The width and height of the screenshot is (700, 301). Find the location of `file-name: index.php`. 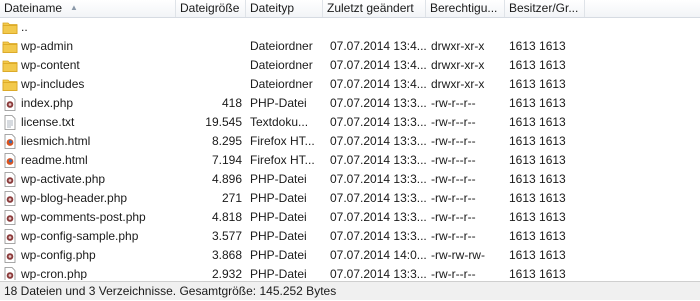

file-name: index.php is located at coordinates (47, 103).